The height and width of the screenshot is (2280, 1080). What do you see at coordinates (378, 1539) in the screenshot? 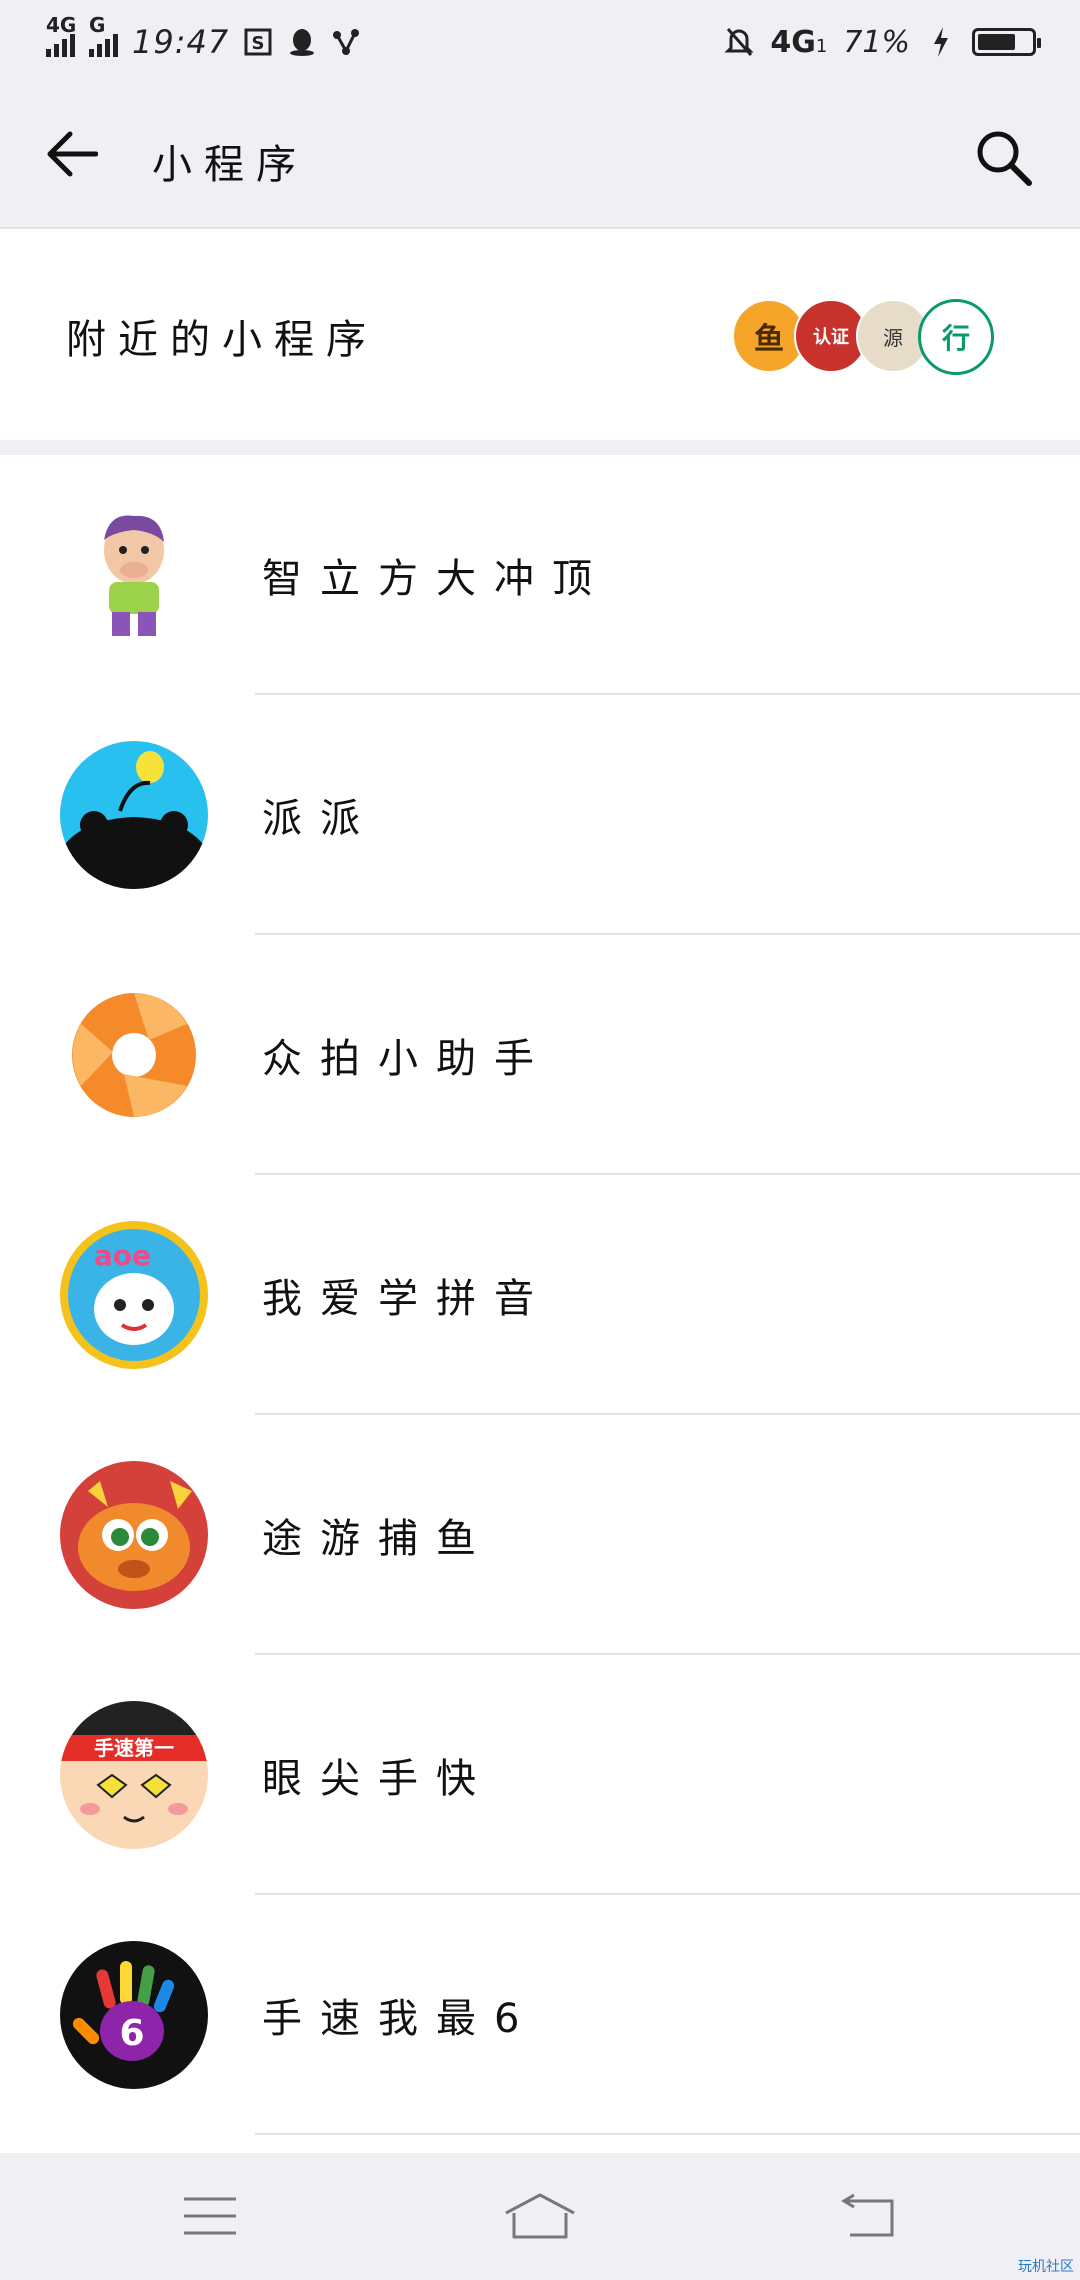
I see `mini-program-name: 途游捕鱼` at bounding box center [378, 1539].